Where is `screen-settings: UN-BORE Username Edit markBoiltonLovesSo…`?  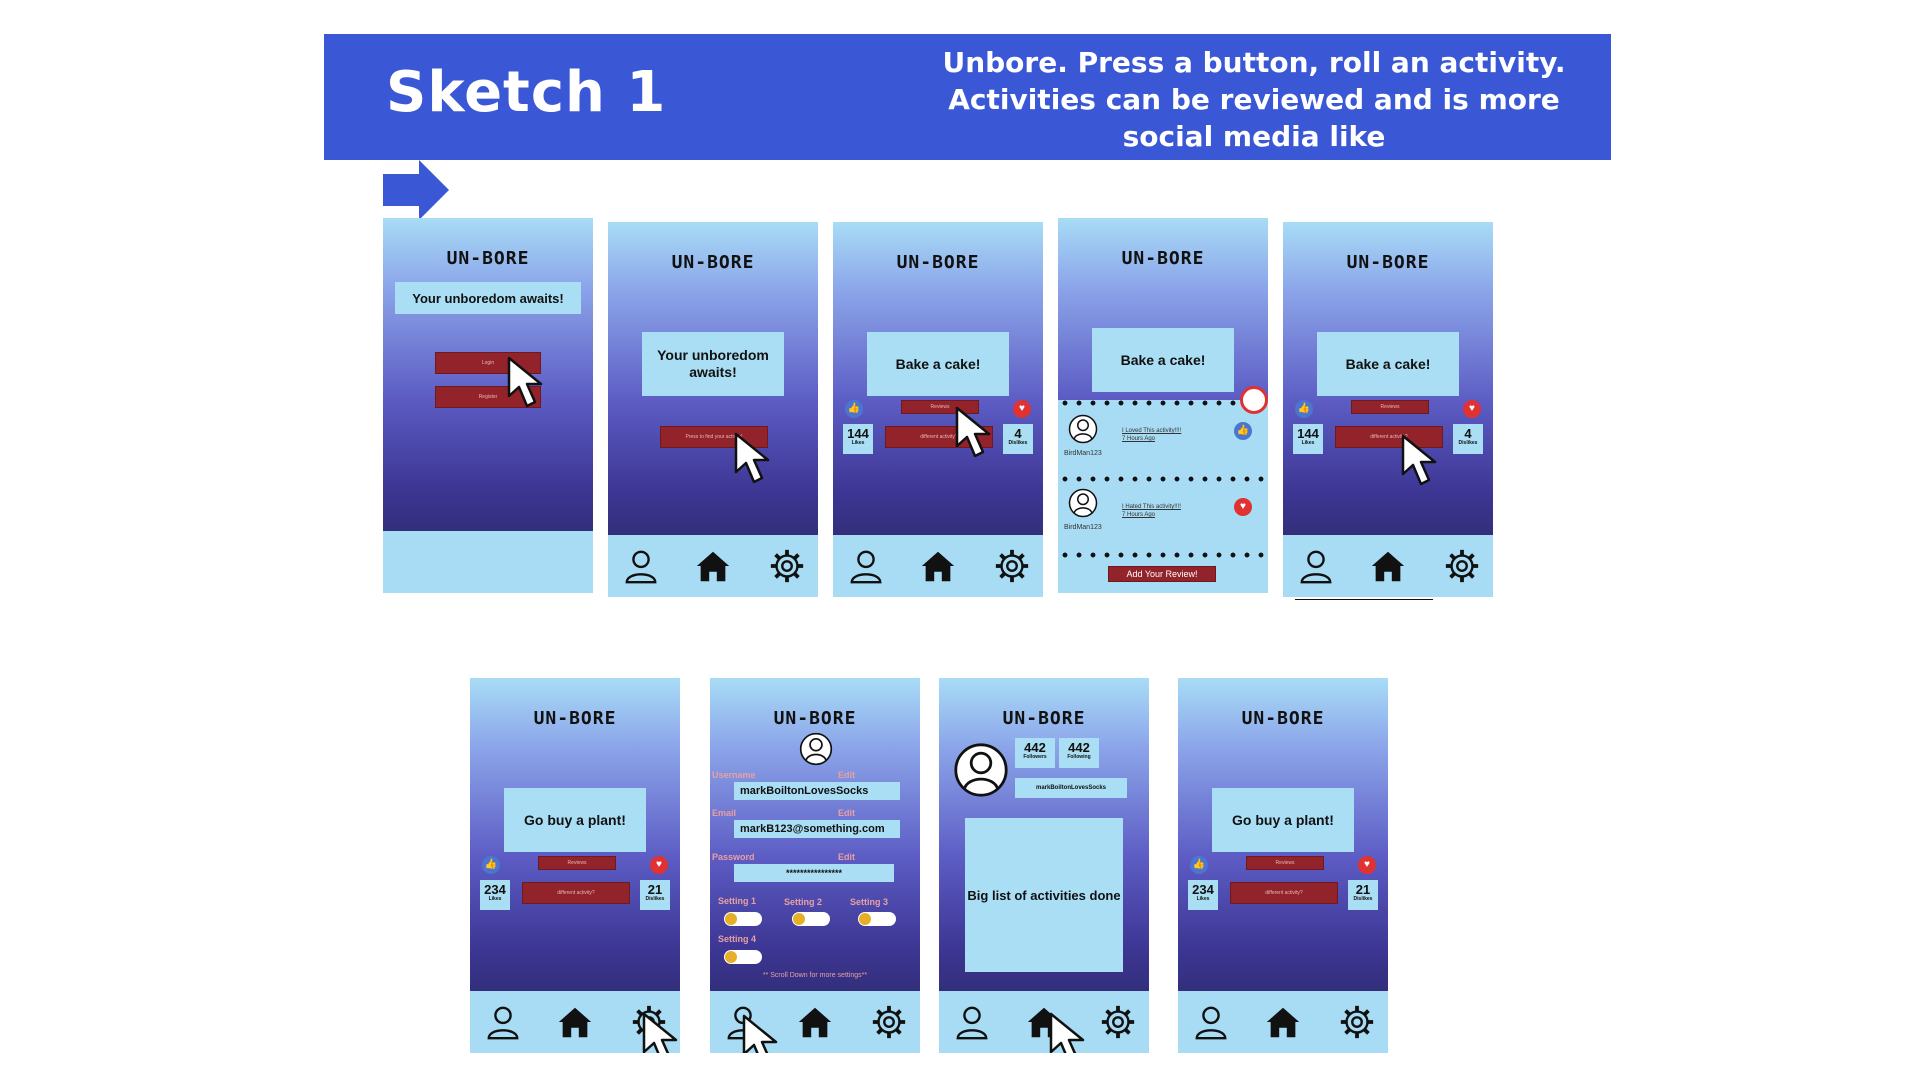
screen-settings: UN-BORE Username Edit markBoiltonLovesSo… is located at coordinates (815, 865).